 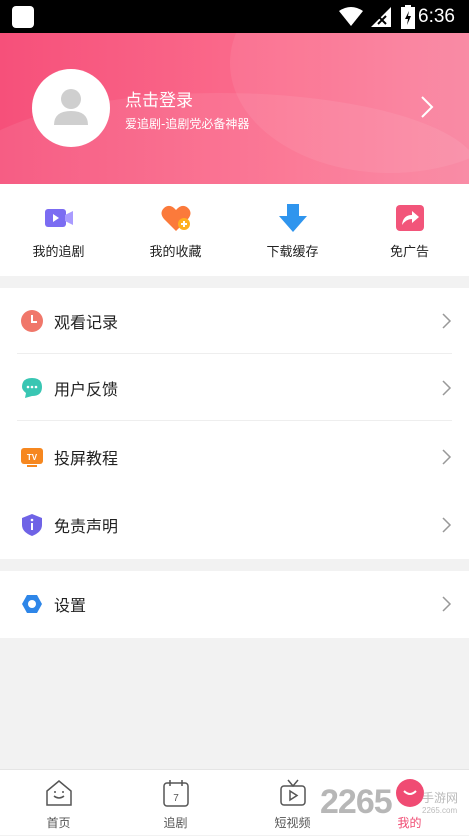 What do you see at coordinates (58, 230) in the screenshot?
I see `quick-my-shows: 我的追剧` at bounding box center [58, 230].